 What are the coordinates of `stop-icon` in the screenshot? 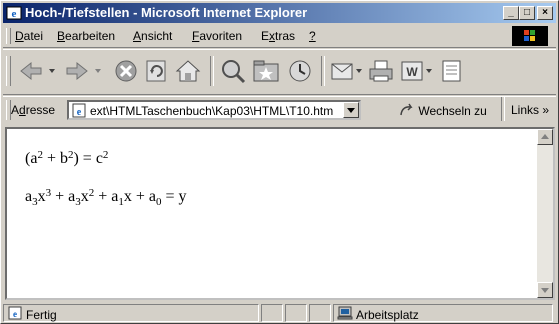 It's located at (126, 71).